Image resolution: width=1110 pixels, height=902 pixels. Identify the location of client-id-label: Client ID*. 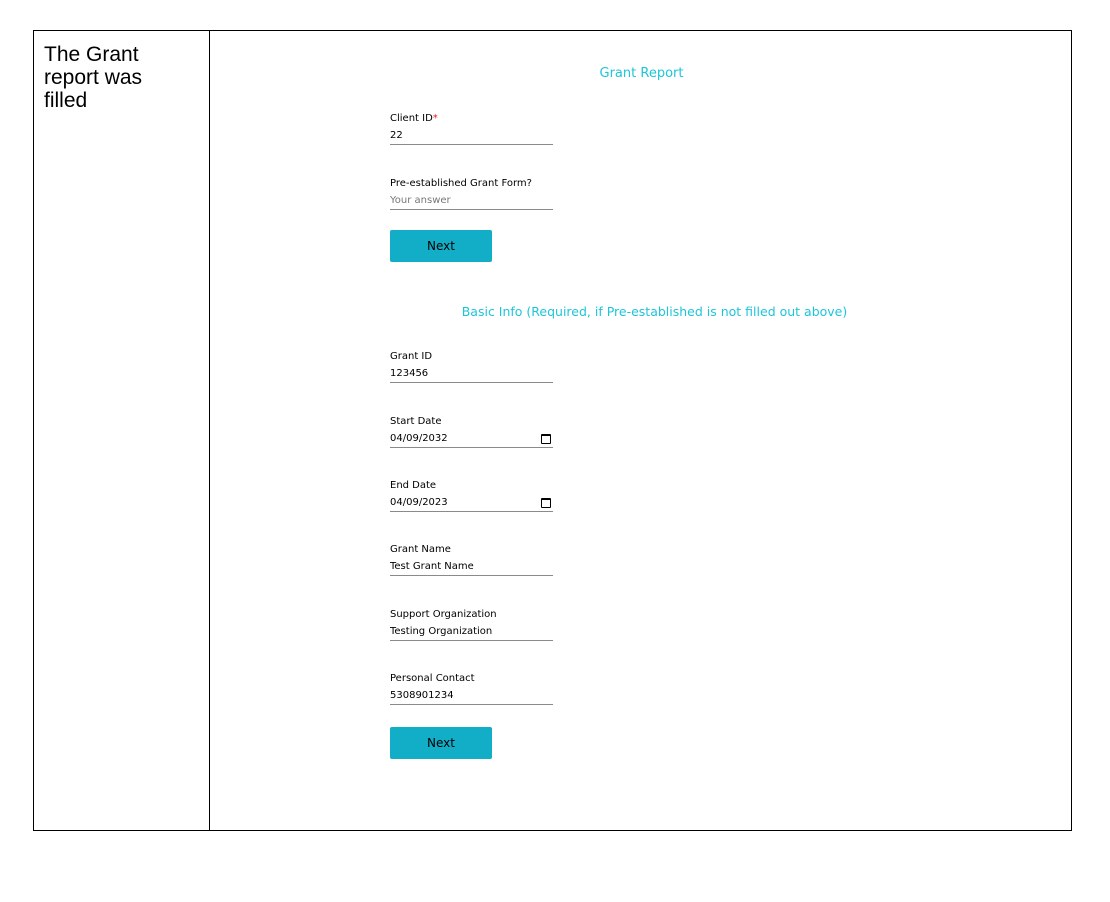
(414, 118).